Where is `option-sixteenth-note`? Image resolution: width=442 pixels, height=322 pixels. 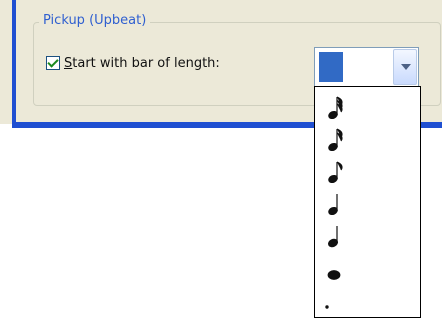 option-sixteenth-note is located at coordinates (367, 139).